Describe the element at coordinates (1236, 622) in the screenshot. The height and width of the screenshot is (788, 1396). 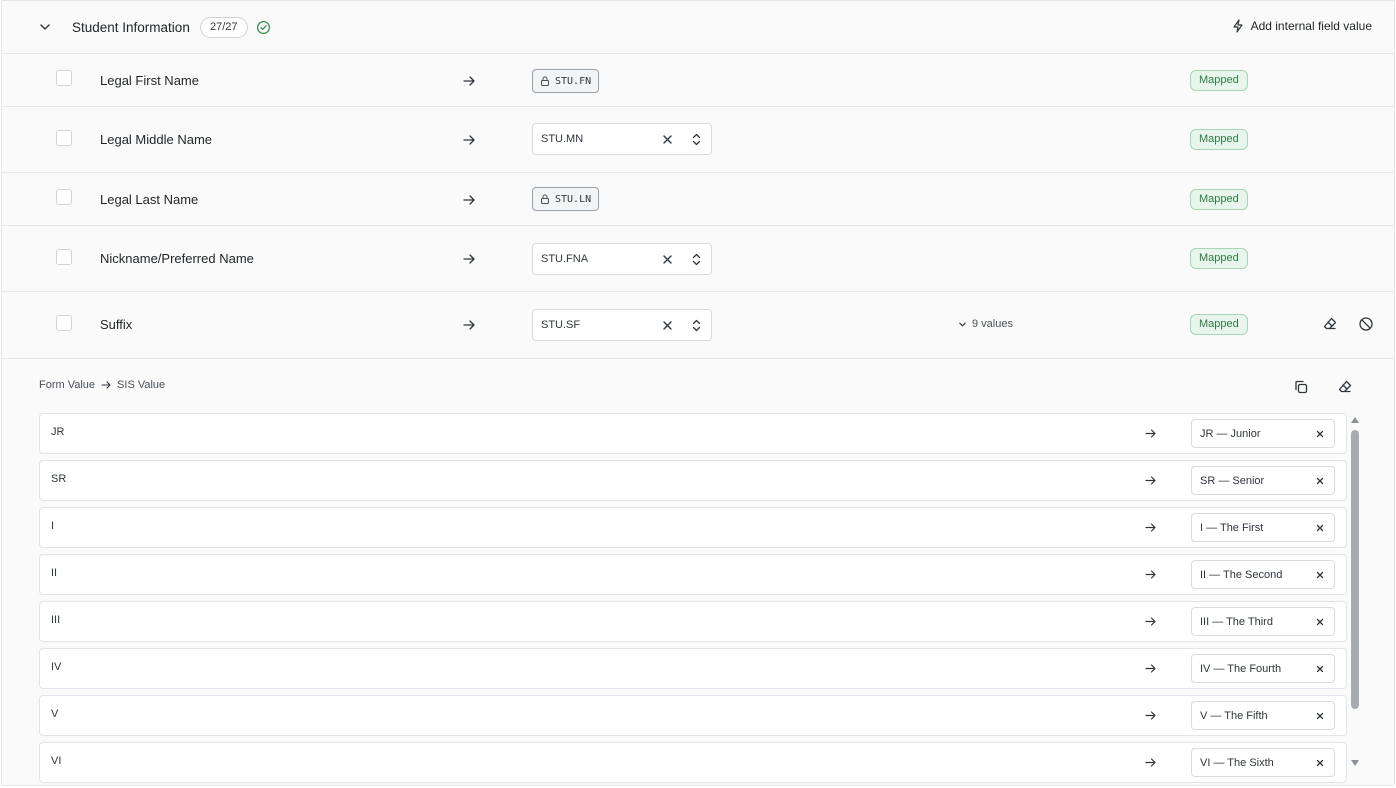
I see `sis-value: III — The Third` at that location.